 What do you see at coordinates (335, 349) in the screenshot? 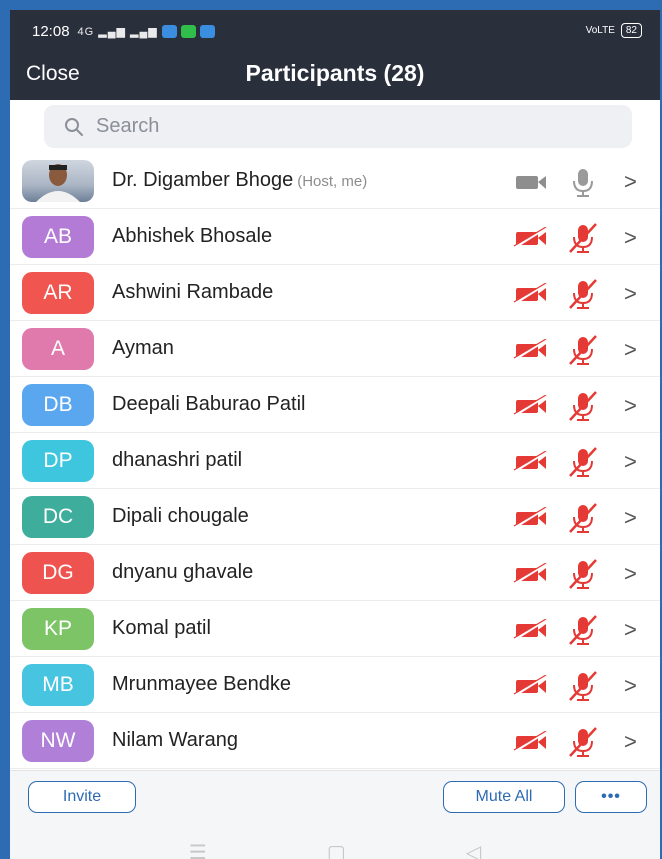
I see `participant-row: A Ayman >` at bounding box center [335, 349].